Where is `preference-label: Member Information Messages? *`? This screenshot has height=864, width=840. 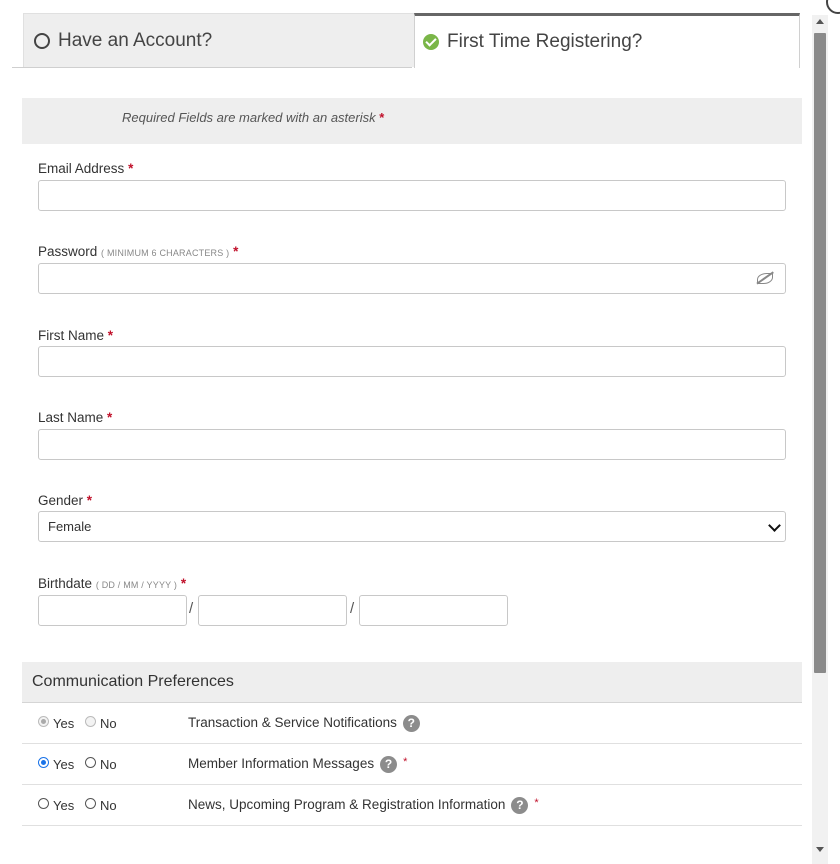
preference-label: Member Information Messages? * is located at coordinates (297, 764).